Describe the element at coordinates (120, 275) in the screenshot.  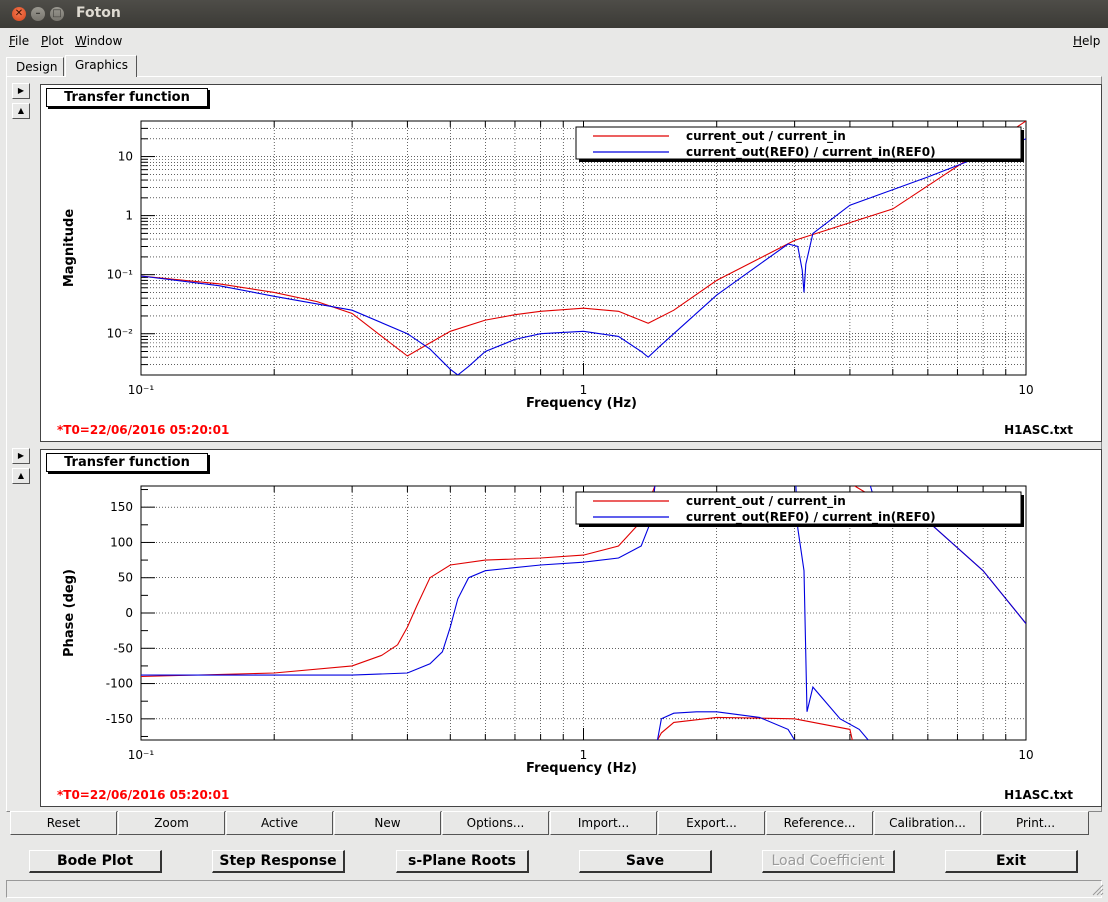
I see `y-tick-label: 10⁻¹` at that location.